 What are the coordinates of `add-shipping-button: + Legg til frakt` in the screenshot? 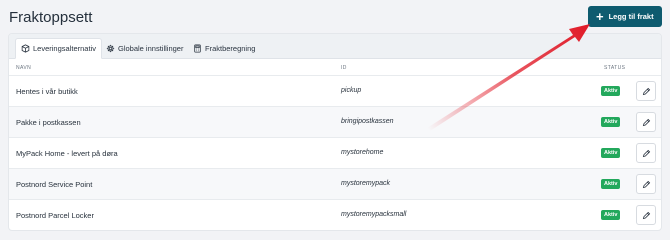 It's located at (625, 16).